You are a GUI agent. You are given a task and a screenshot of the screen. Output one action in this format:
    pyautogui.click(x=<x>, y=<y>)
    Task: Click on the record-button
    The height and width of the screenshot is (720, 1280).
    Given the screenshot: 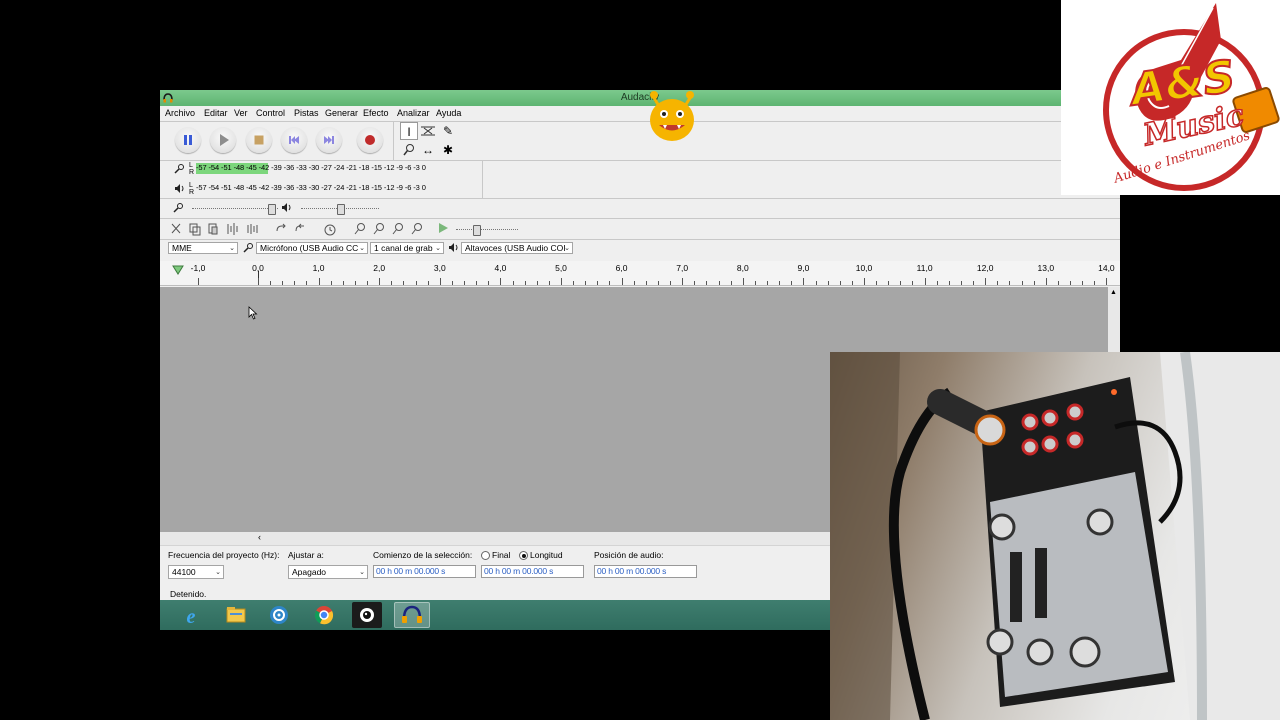 What is the action you would take?
    pyautogui.click(x=370, y=140)
    